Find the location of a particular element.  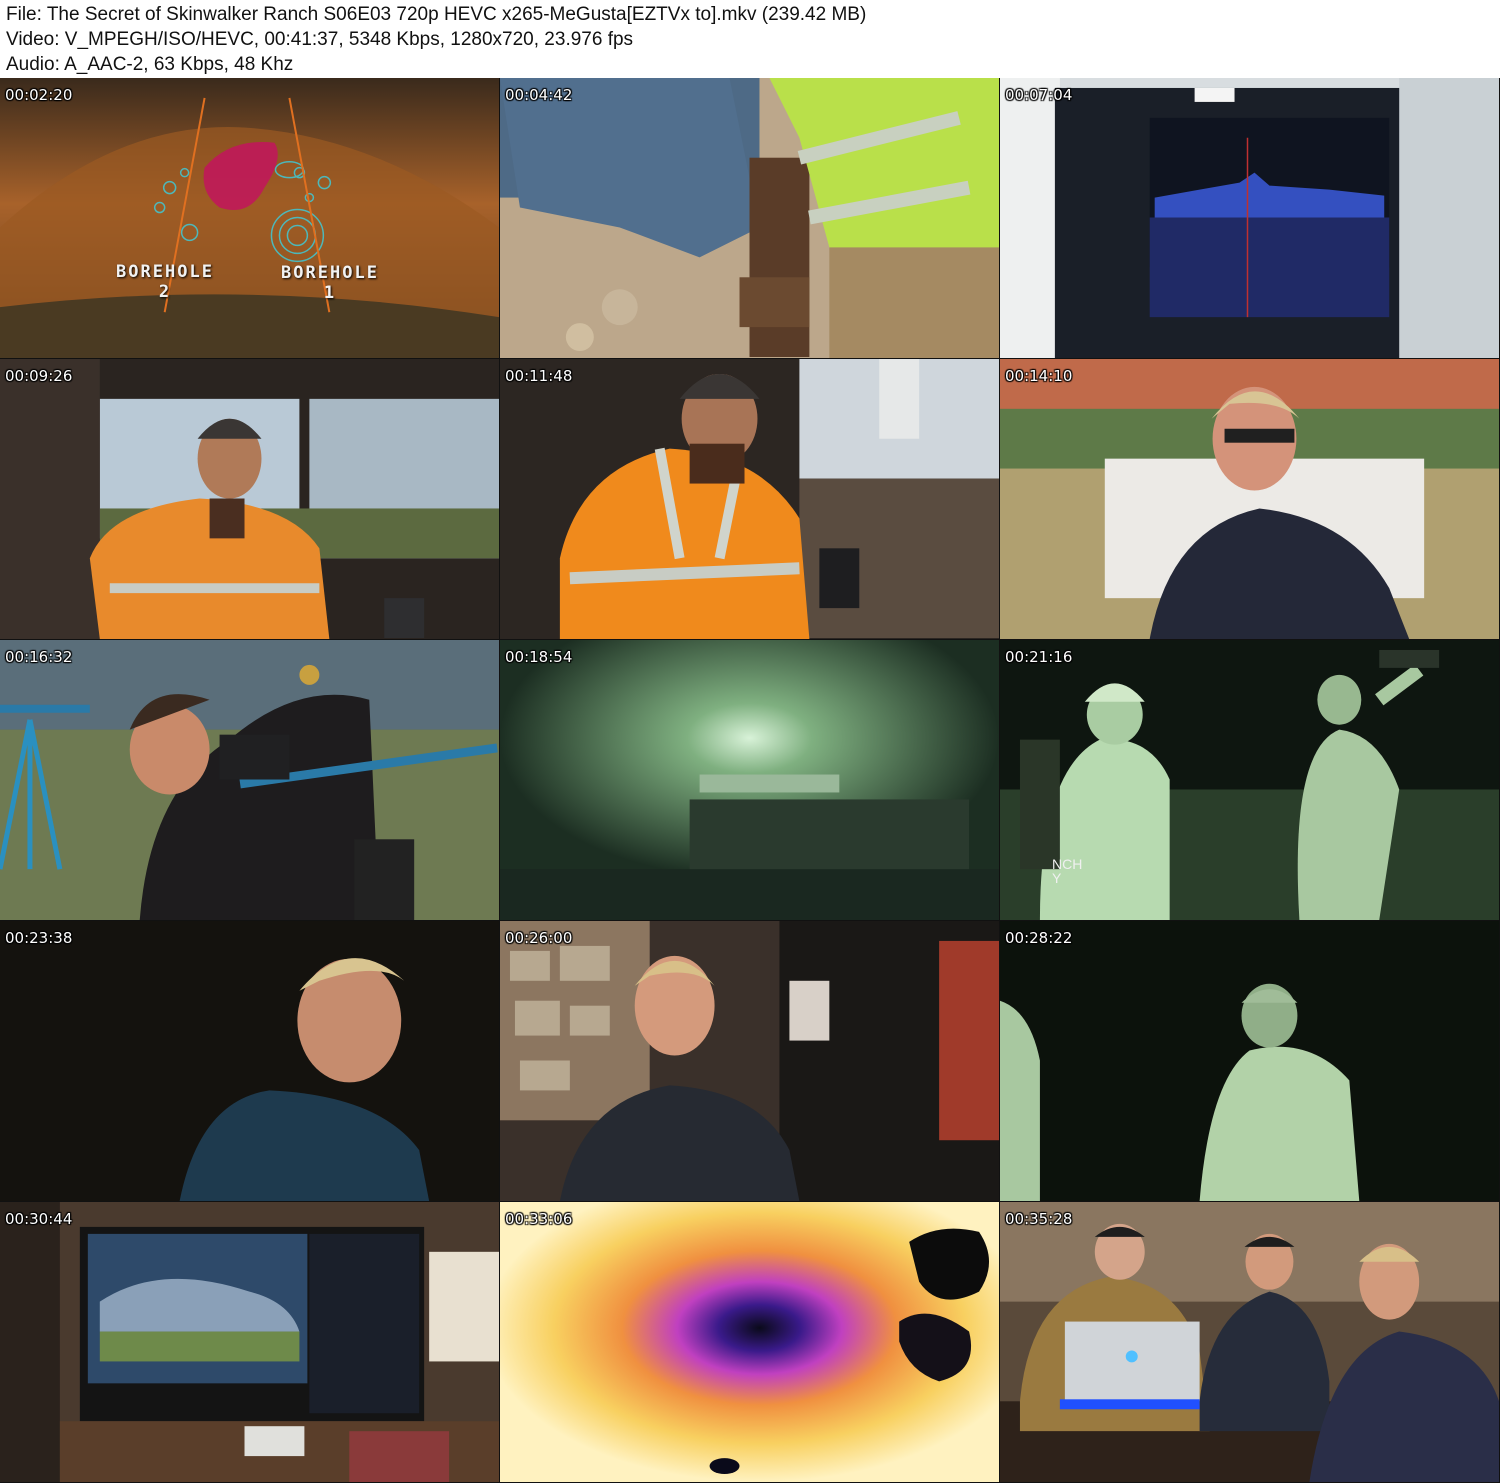

thumbnail-1: 00:02:20 BOREHOLE 2 BOREHOLE 1 is located at coordinates (250, 218).